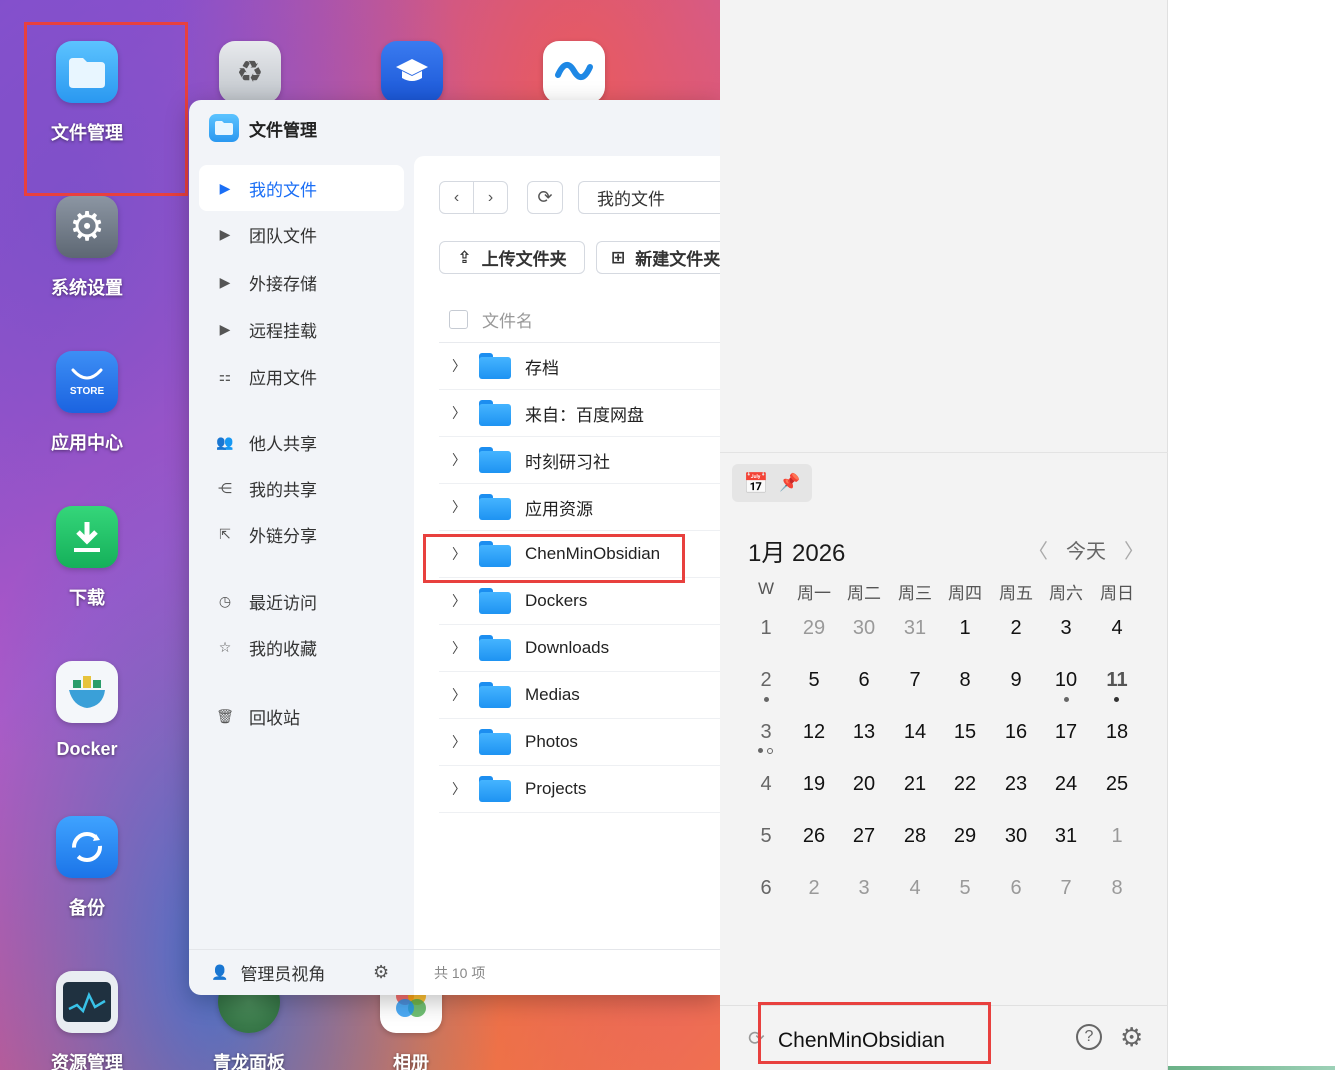 The image size is (1335, 1070). What do you see at coordinates (1066, 732) in the screenshot?
I see `calendar-day: 17` at bounding box center [1066, 732].